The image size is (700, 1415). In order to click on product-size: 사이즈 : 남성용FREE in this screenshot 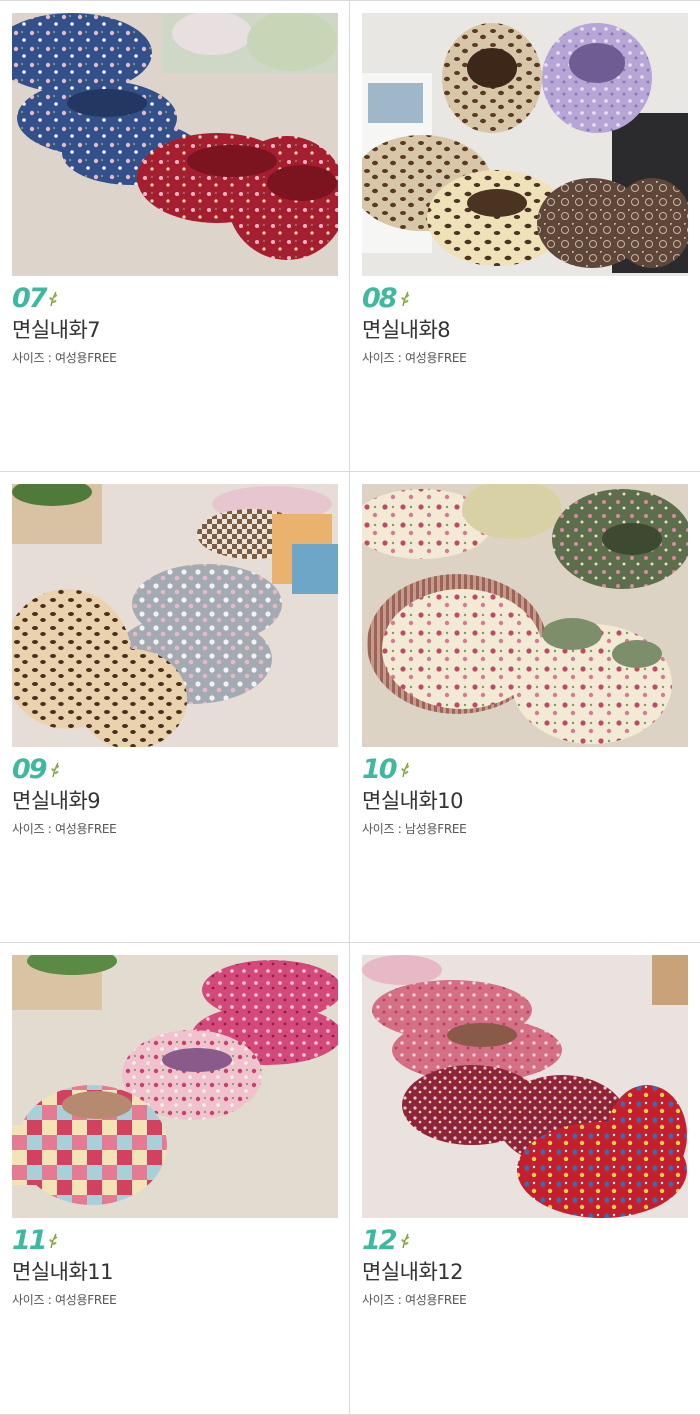, I will do `click(414, 829)`.